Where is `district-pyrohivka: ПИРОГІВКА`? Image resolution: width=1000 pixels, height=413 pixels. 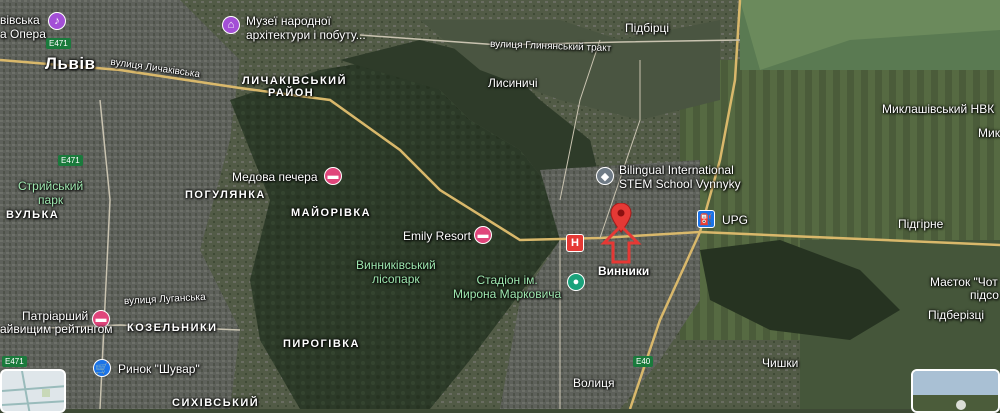
district-pyrohivka: ПИРОГІВКА is located at coordinates (321, 344).